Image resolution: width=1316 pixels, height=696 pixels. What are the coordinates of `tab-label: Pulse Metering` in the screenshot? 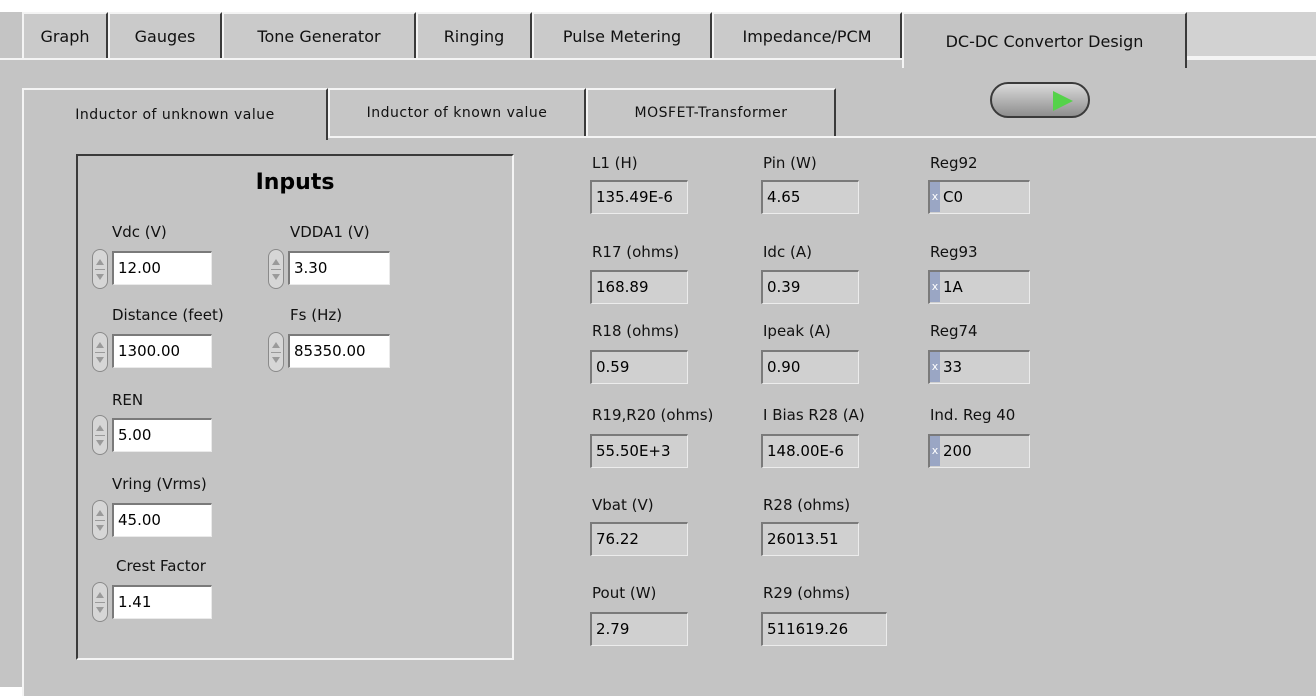 It's located at (622, 36).